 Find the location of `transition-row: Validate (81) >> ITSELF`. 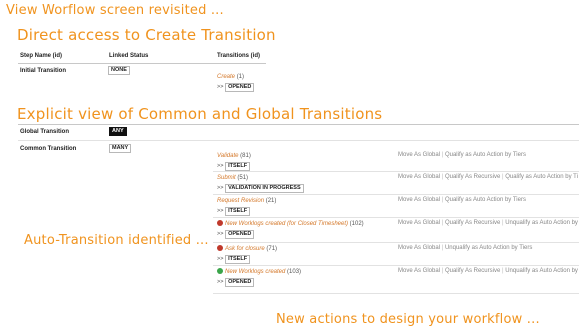

transition-row: Validate (81) >> ITSELF is located at coordinates (234, 161).